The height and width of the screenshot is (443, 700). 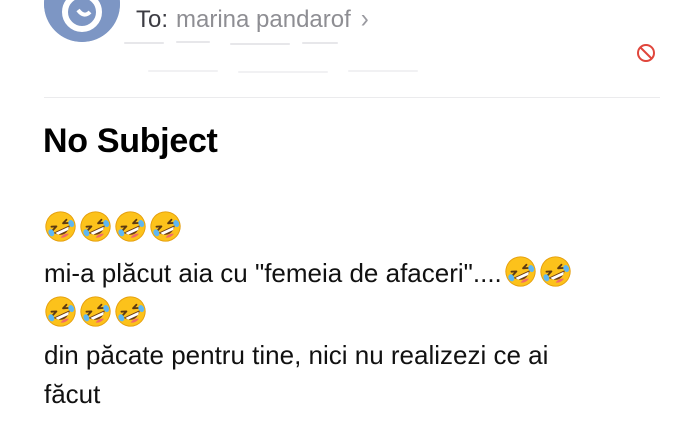 What do you see at coordinates (538, 271) in the screenshot?
I see `emoji-inline-group` at bounding box center [538, 271].